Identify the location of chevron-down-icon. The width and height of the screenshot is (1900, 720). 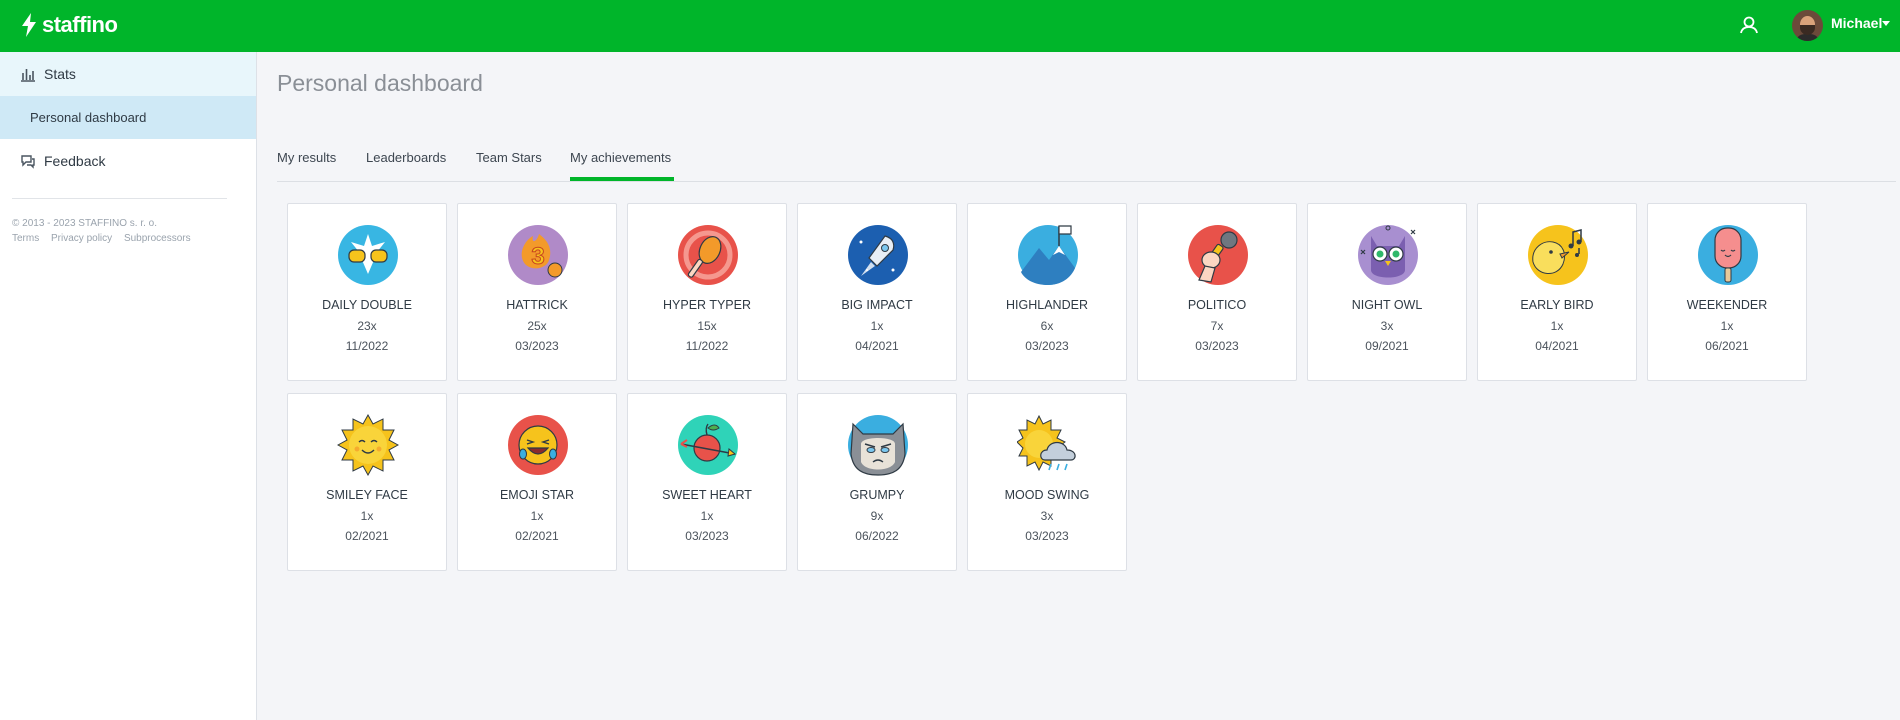
(1886, 23).